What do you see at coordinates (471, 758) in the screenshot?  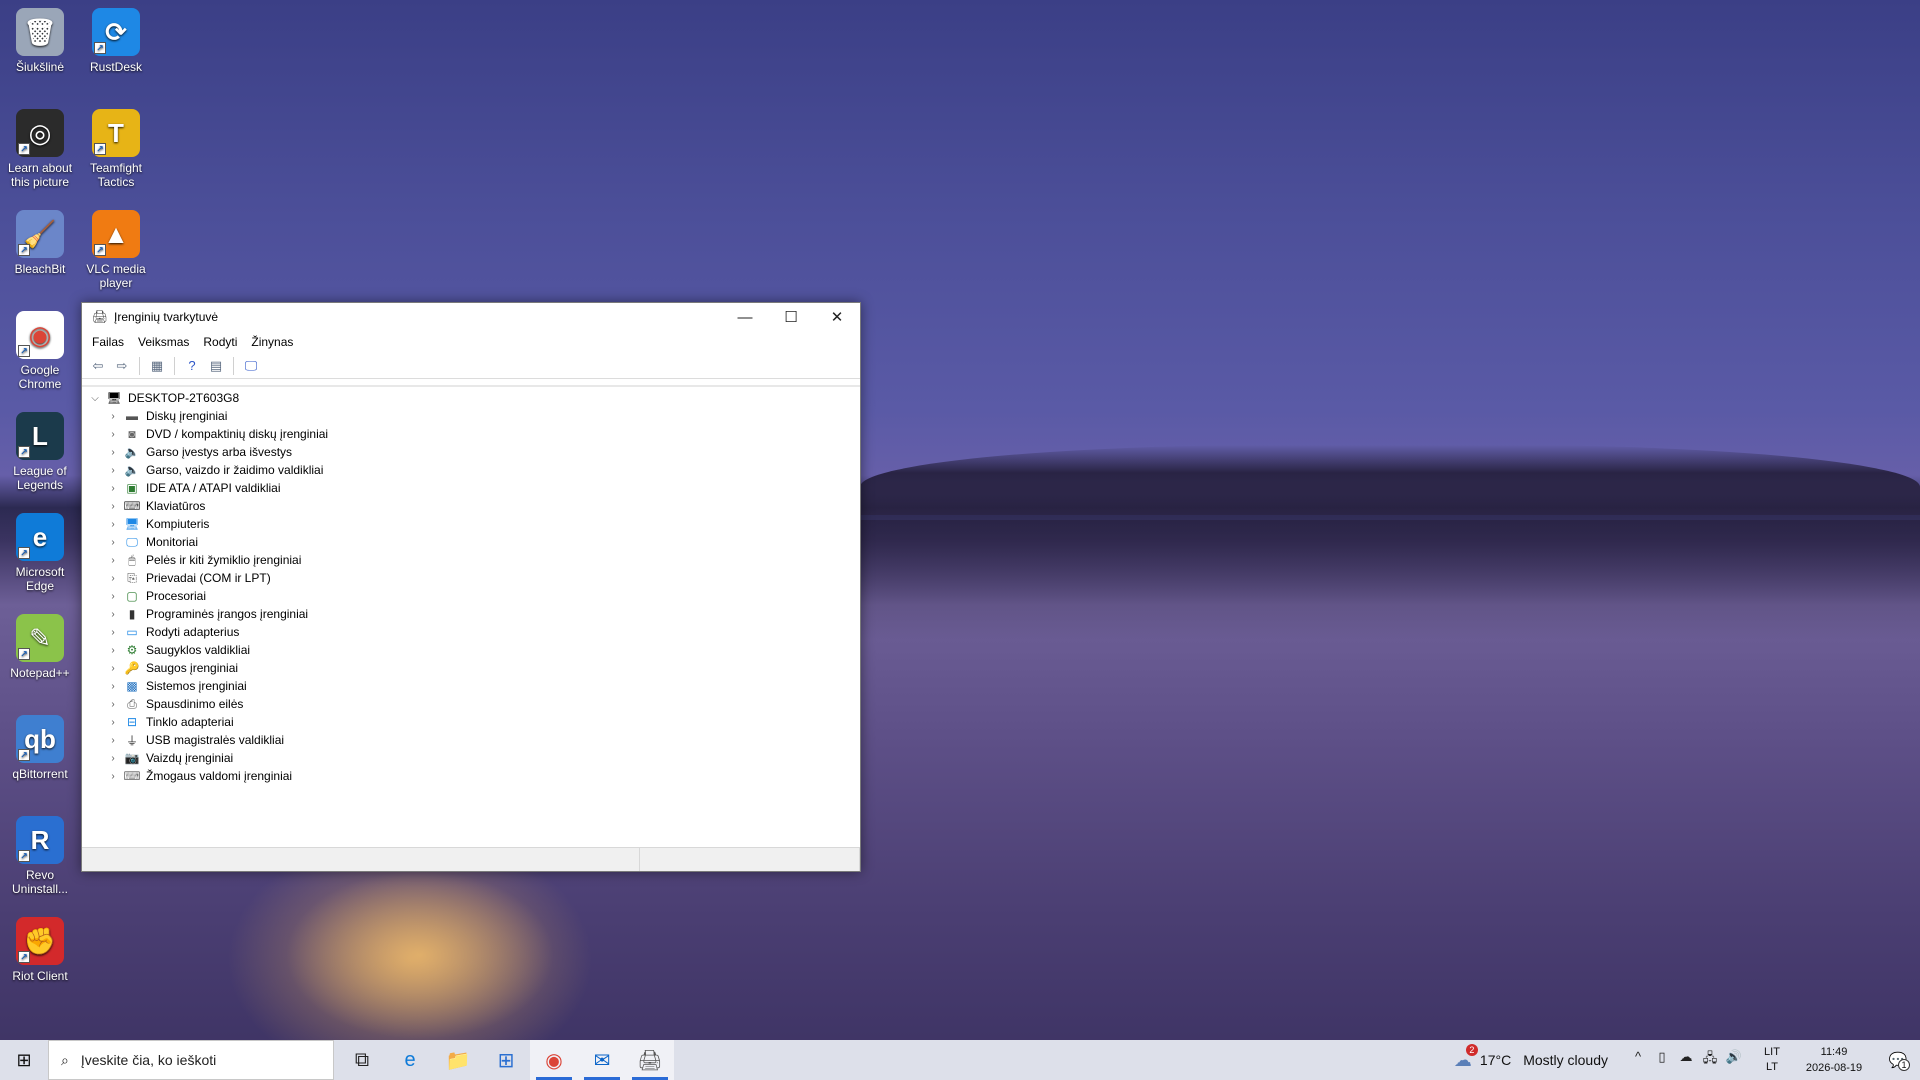 I see `tree-item: › 📷 Vaizdų įrenginiai` at bounding box center [471, 758].